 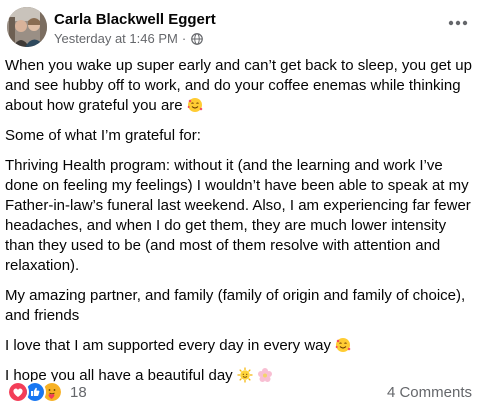 I want to click on avatar, so click(x=27, y=27).